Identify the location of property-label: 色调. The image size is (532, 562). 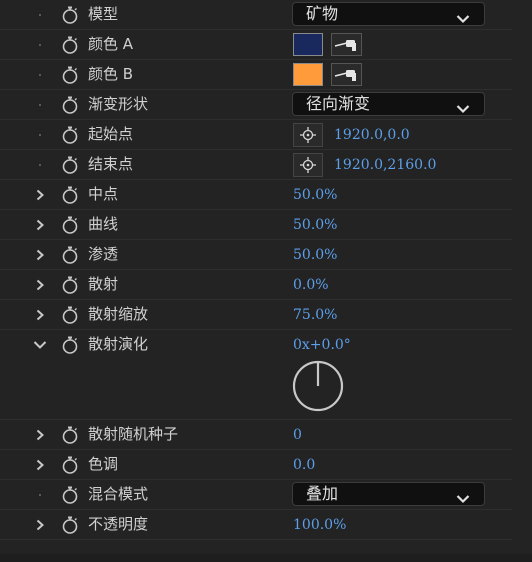
(103, 464).